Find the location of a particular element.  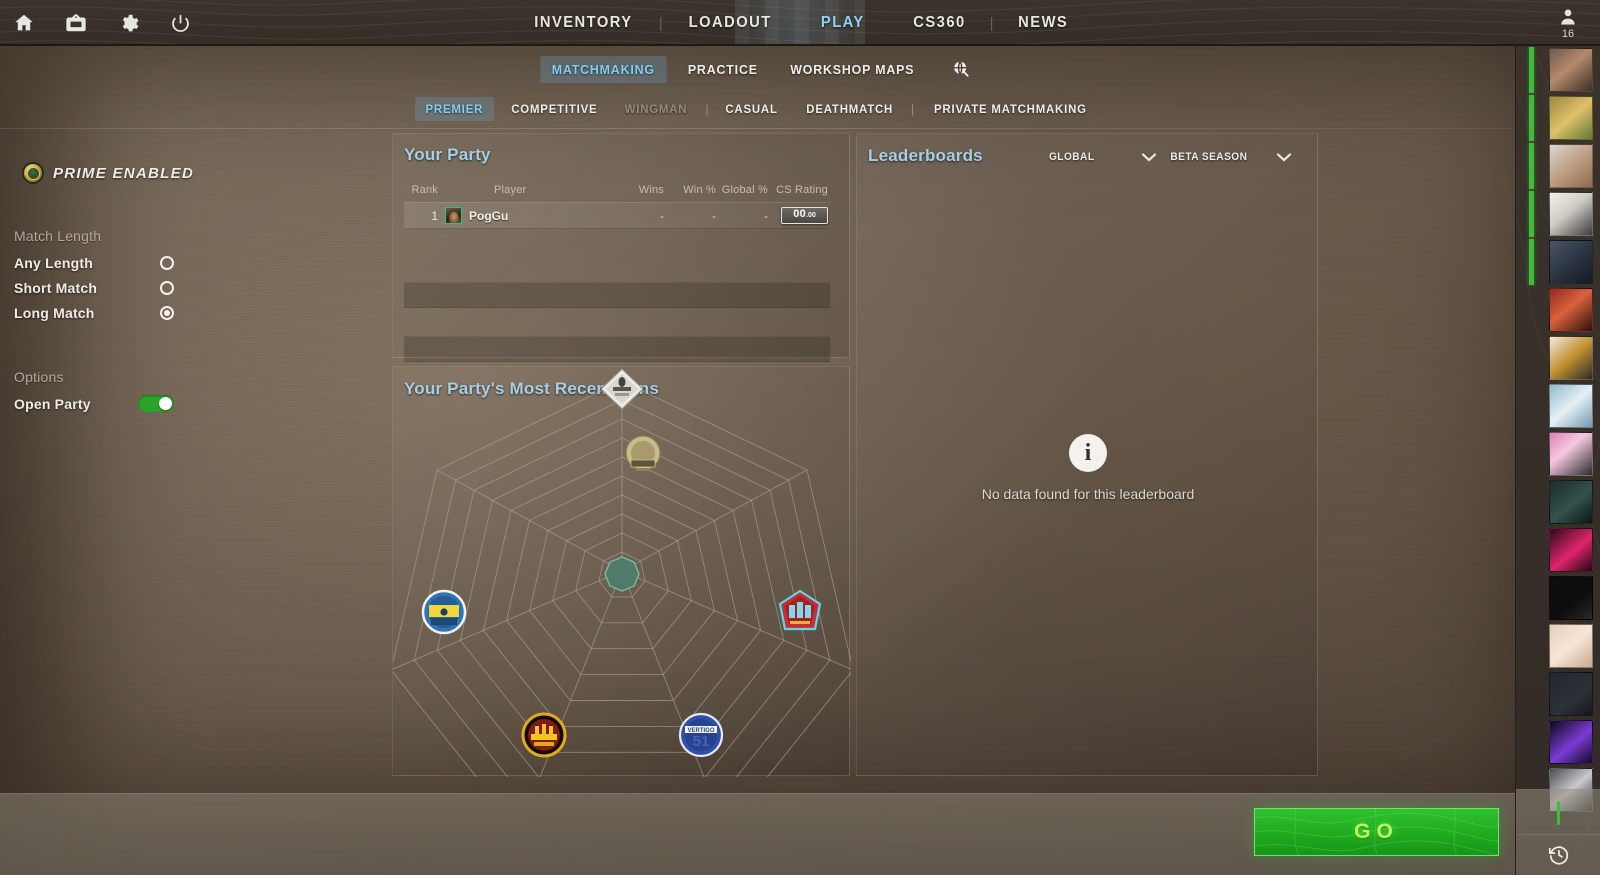

top-bar: INVENTORY | LOADOUT PLAY CS360 | NEWS 16 is located at coordinates (800, 23).